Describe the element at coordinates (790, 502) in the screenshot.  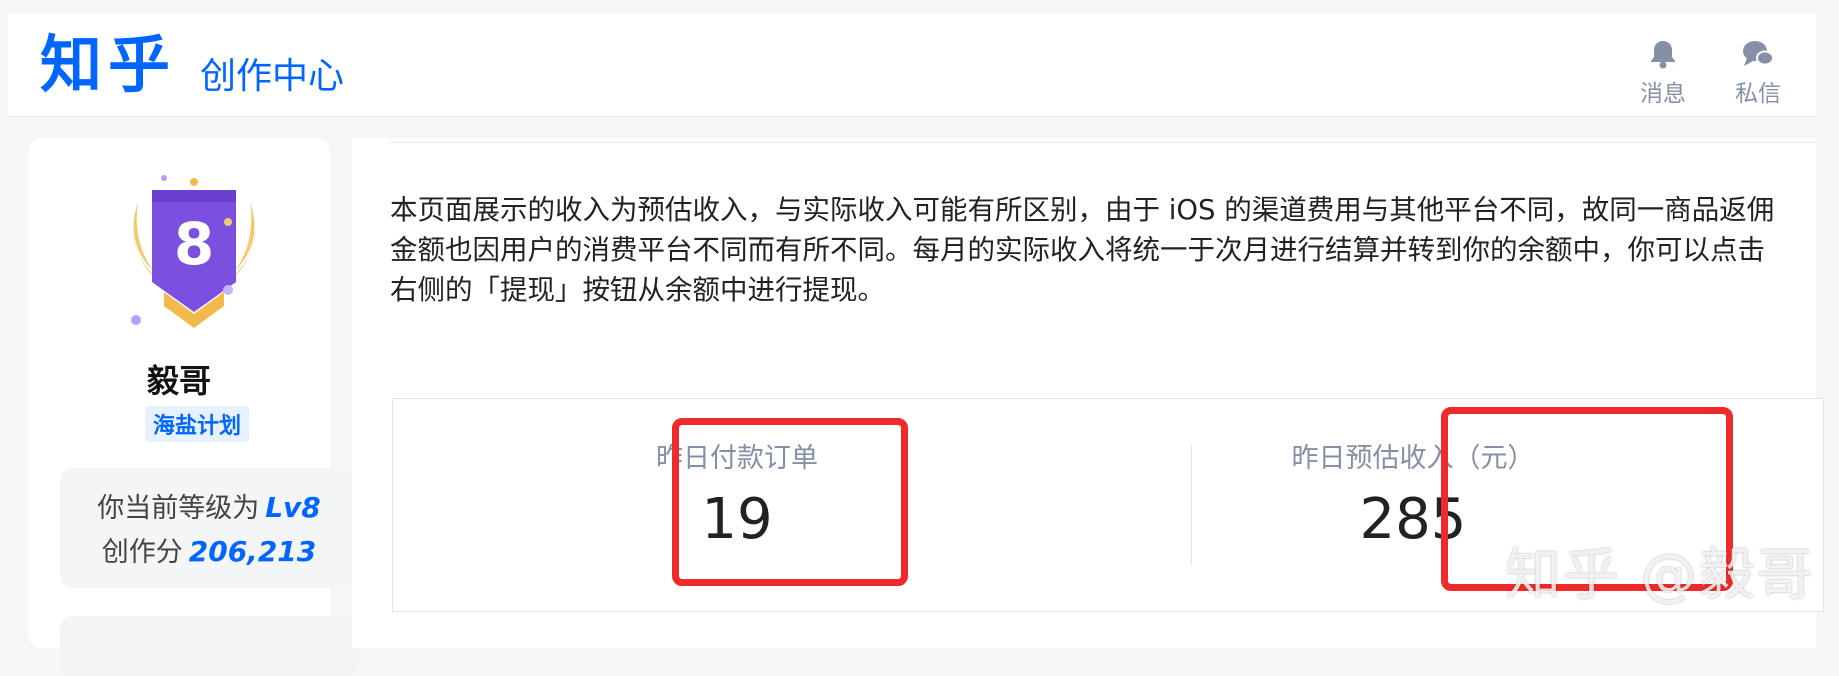
I see `highlight-box-orders` at that location.